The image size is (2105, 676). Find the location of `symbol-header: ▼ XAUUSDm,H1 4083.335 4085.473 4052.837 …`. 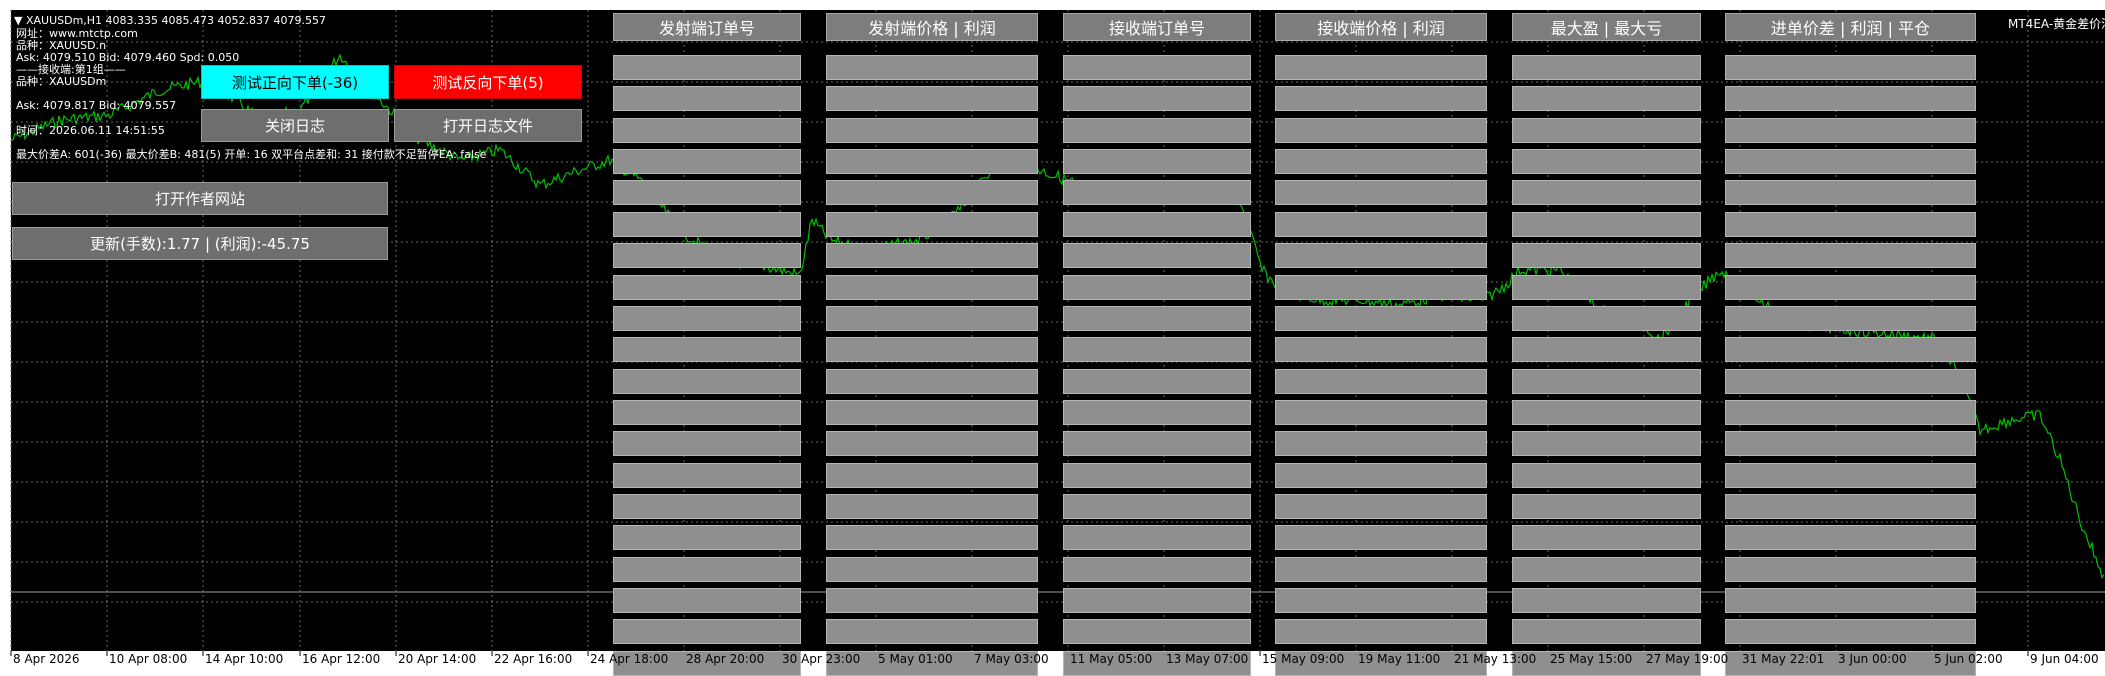

symbol-header: ▼ XAUUSDm,H1 4083.335 4085.473 4052.837 … is located at coordinates (170, 20).